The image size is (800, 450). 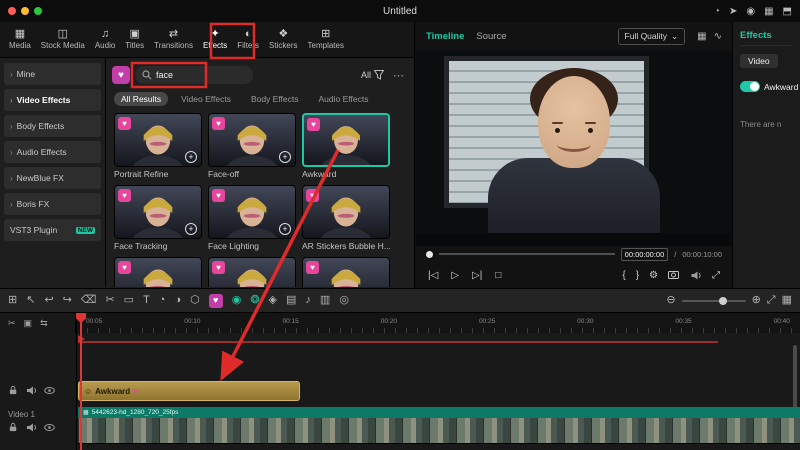 What do you see at coordinates (637, 275) in the screenshot?
I see `mark-out-icon: }` at bounding box center [637, 275].